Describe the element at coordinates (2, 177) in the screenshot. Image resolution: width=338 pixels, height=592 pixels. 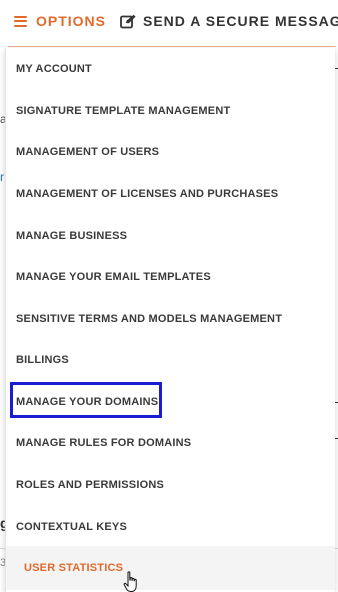
I see `background-link-fragment: r` at that location.